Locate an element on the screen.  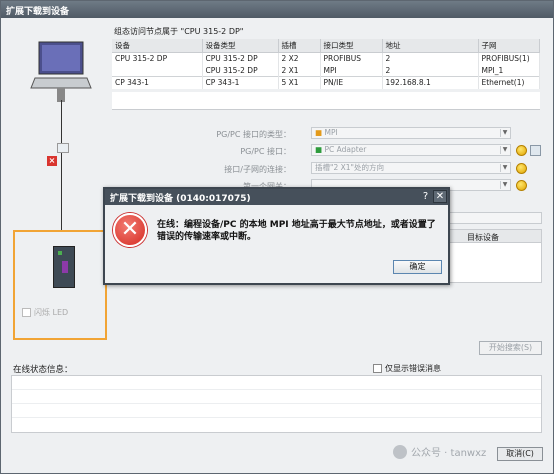
plc-led is located at coordinates (60, 253).